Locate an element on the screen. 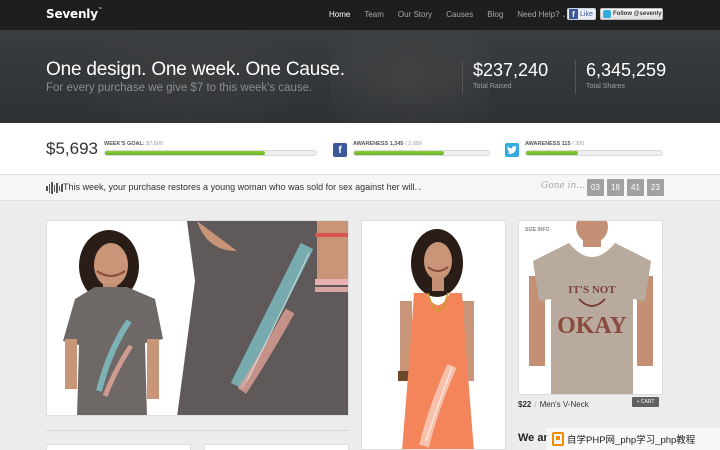 The height and width of the screenshot is (450, 720). product-image-womens-tank is located at coordinates (433, 335).